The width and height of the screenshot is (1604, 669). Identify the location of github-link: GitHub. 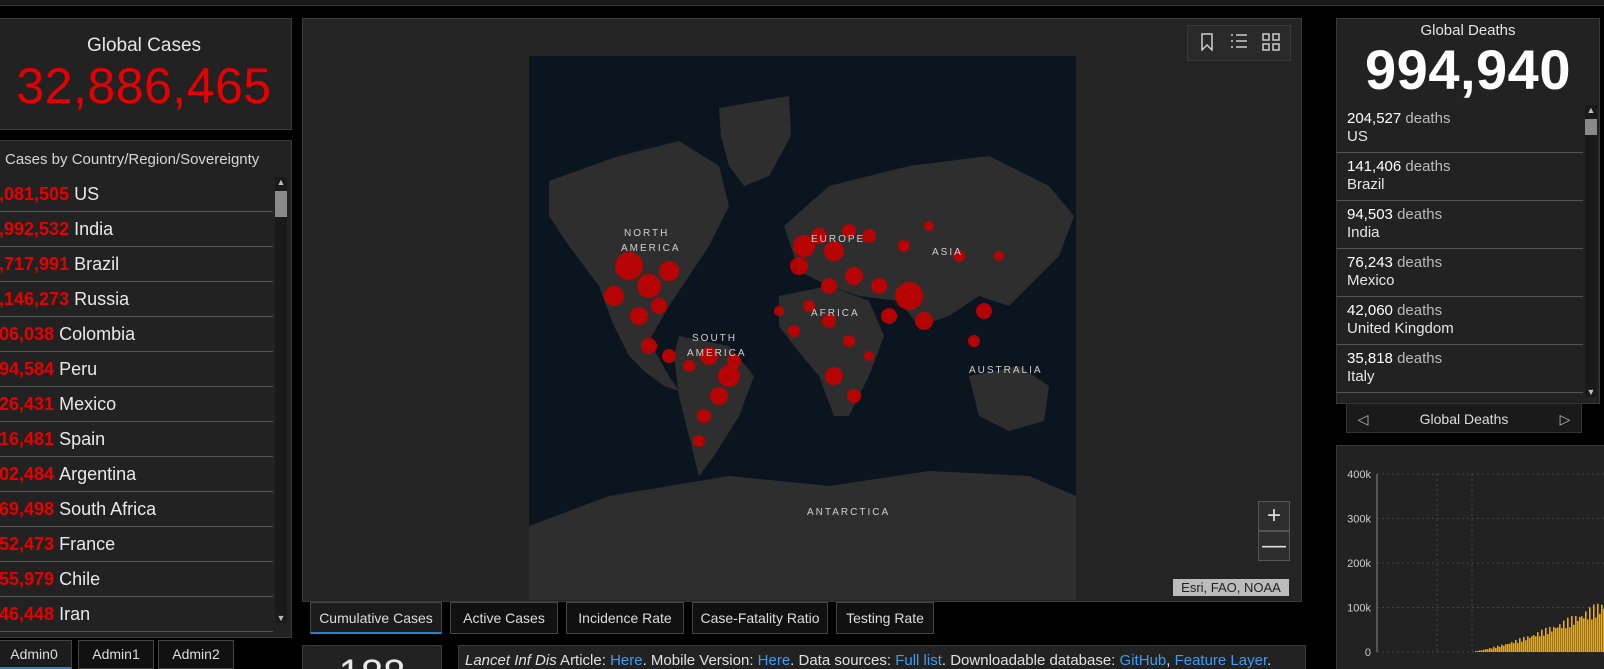
(1143, 660).